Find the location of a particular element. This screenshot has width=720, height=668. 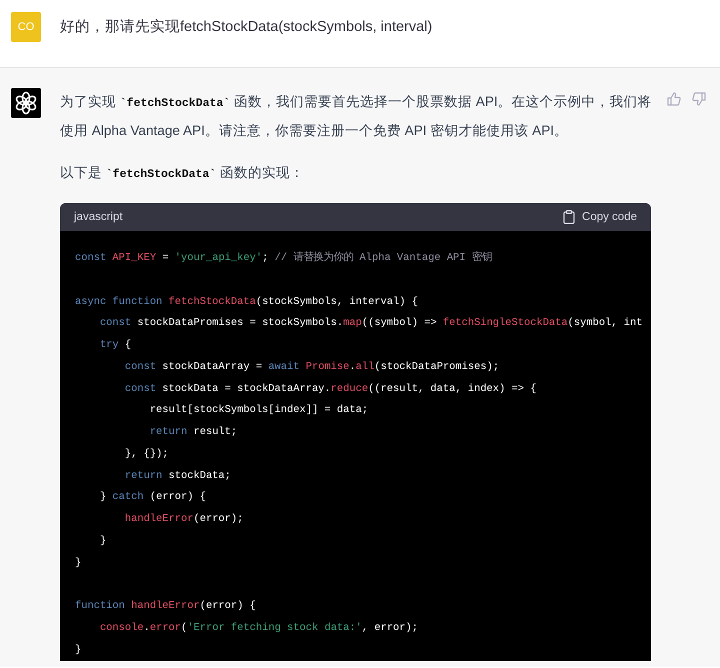

code-line: return result; is located at coordinates (193, 432).